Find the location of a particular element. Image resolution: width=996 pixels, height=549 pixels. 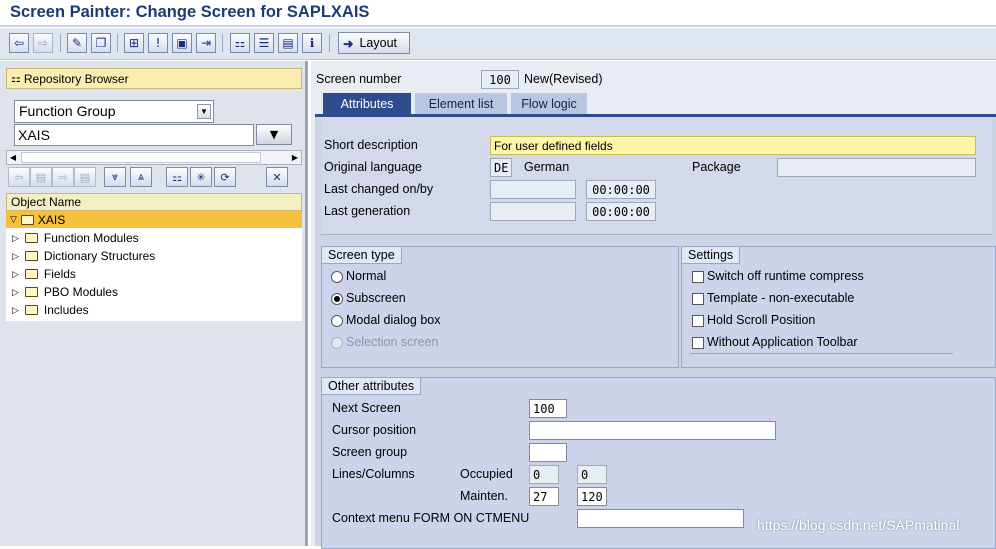

tree-item-dictionary-structures: ▷ Dictionary Structures is located at coordinates (154, 256).